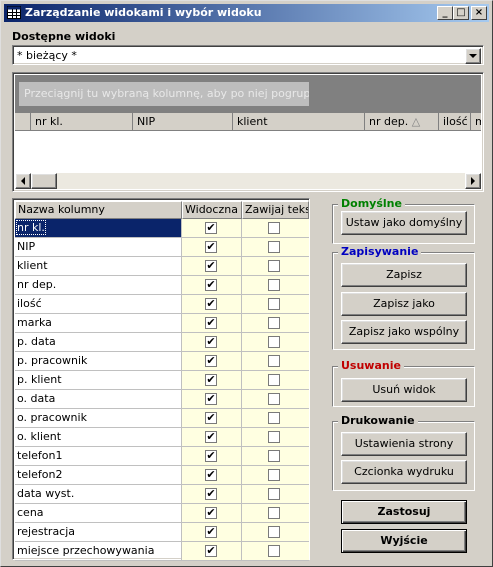 The image size is (493, 567). Describe the element at coordinates (98, 532) in the screenshot. I see `column-name-cell: rejestracja` at that location.